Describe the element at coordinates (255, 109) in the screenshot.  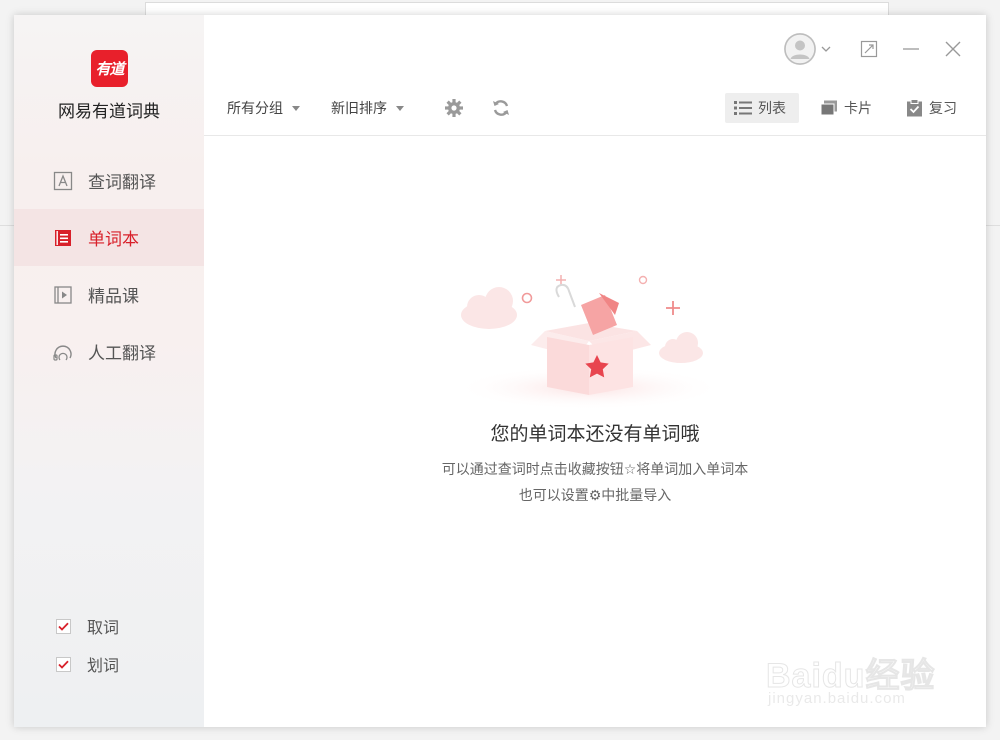
I see `group-filter-label: 所有分组` at that location.